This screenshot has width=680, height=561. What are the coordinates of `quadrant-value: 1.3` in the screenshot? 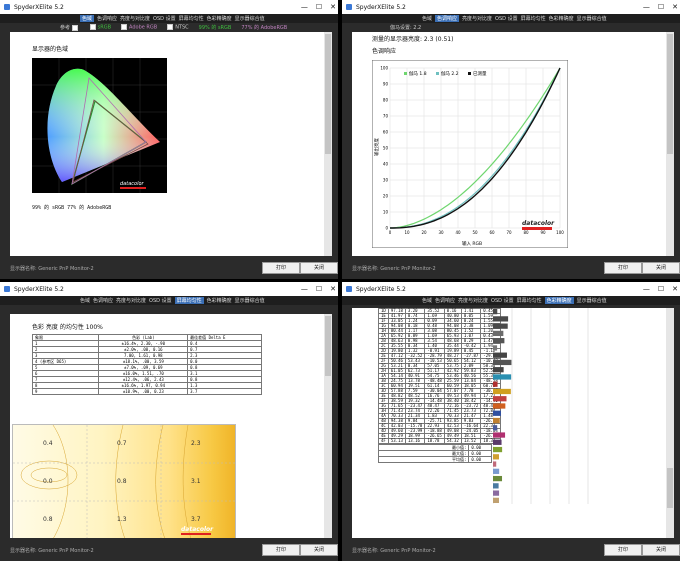 It's located at (122, 519).